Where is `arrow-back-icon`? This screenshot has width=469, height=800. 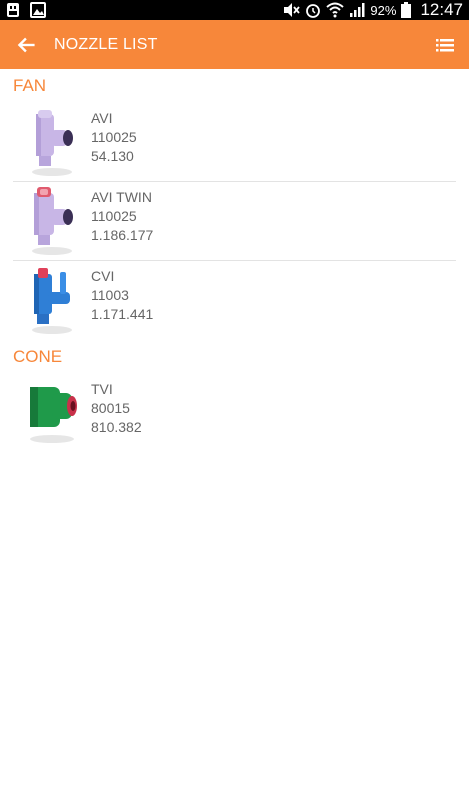
arrow-back-icon is located at coordinates (27, 45).